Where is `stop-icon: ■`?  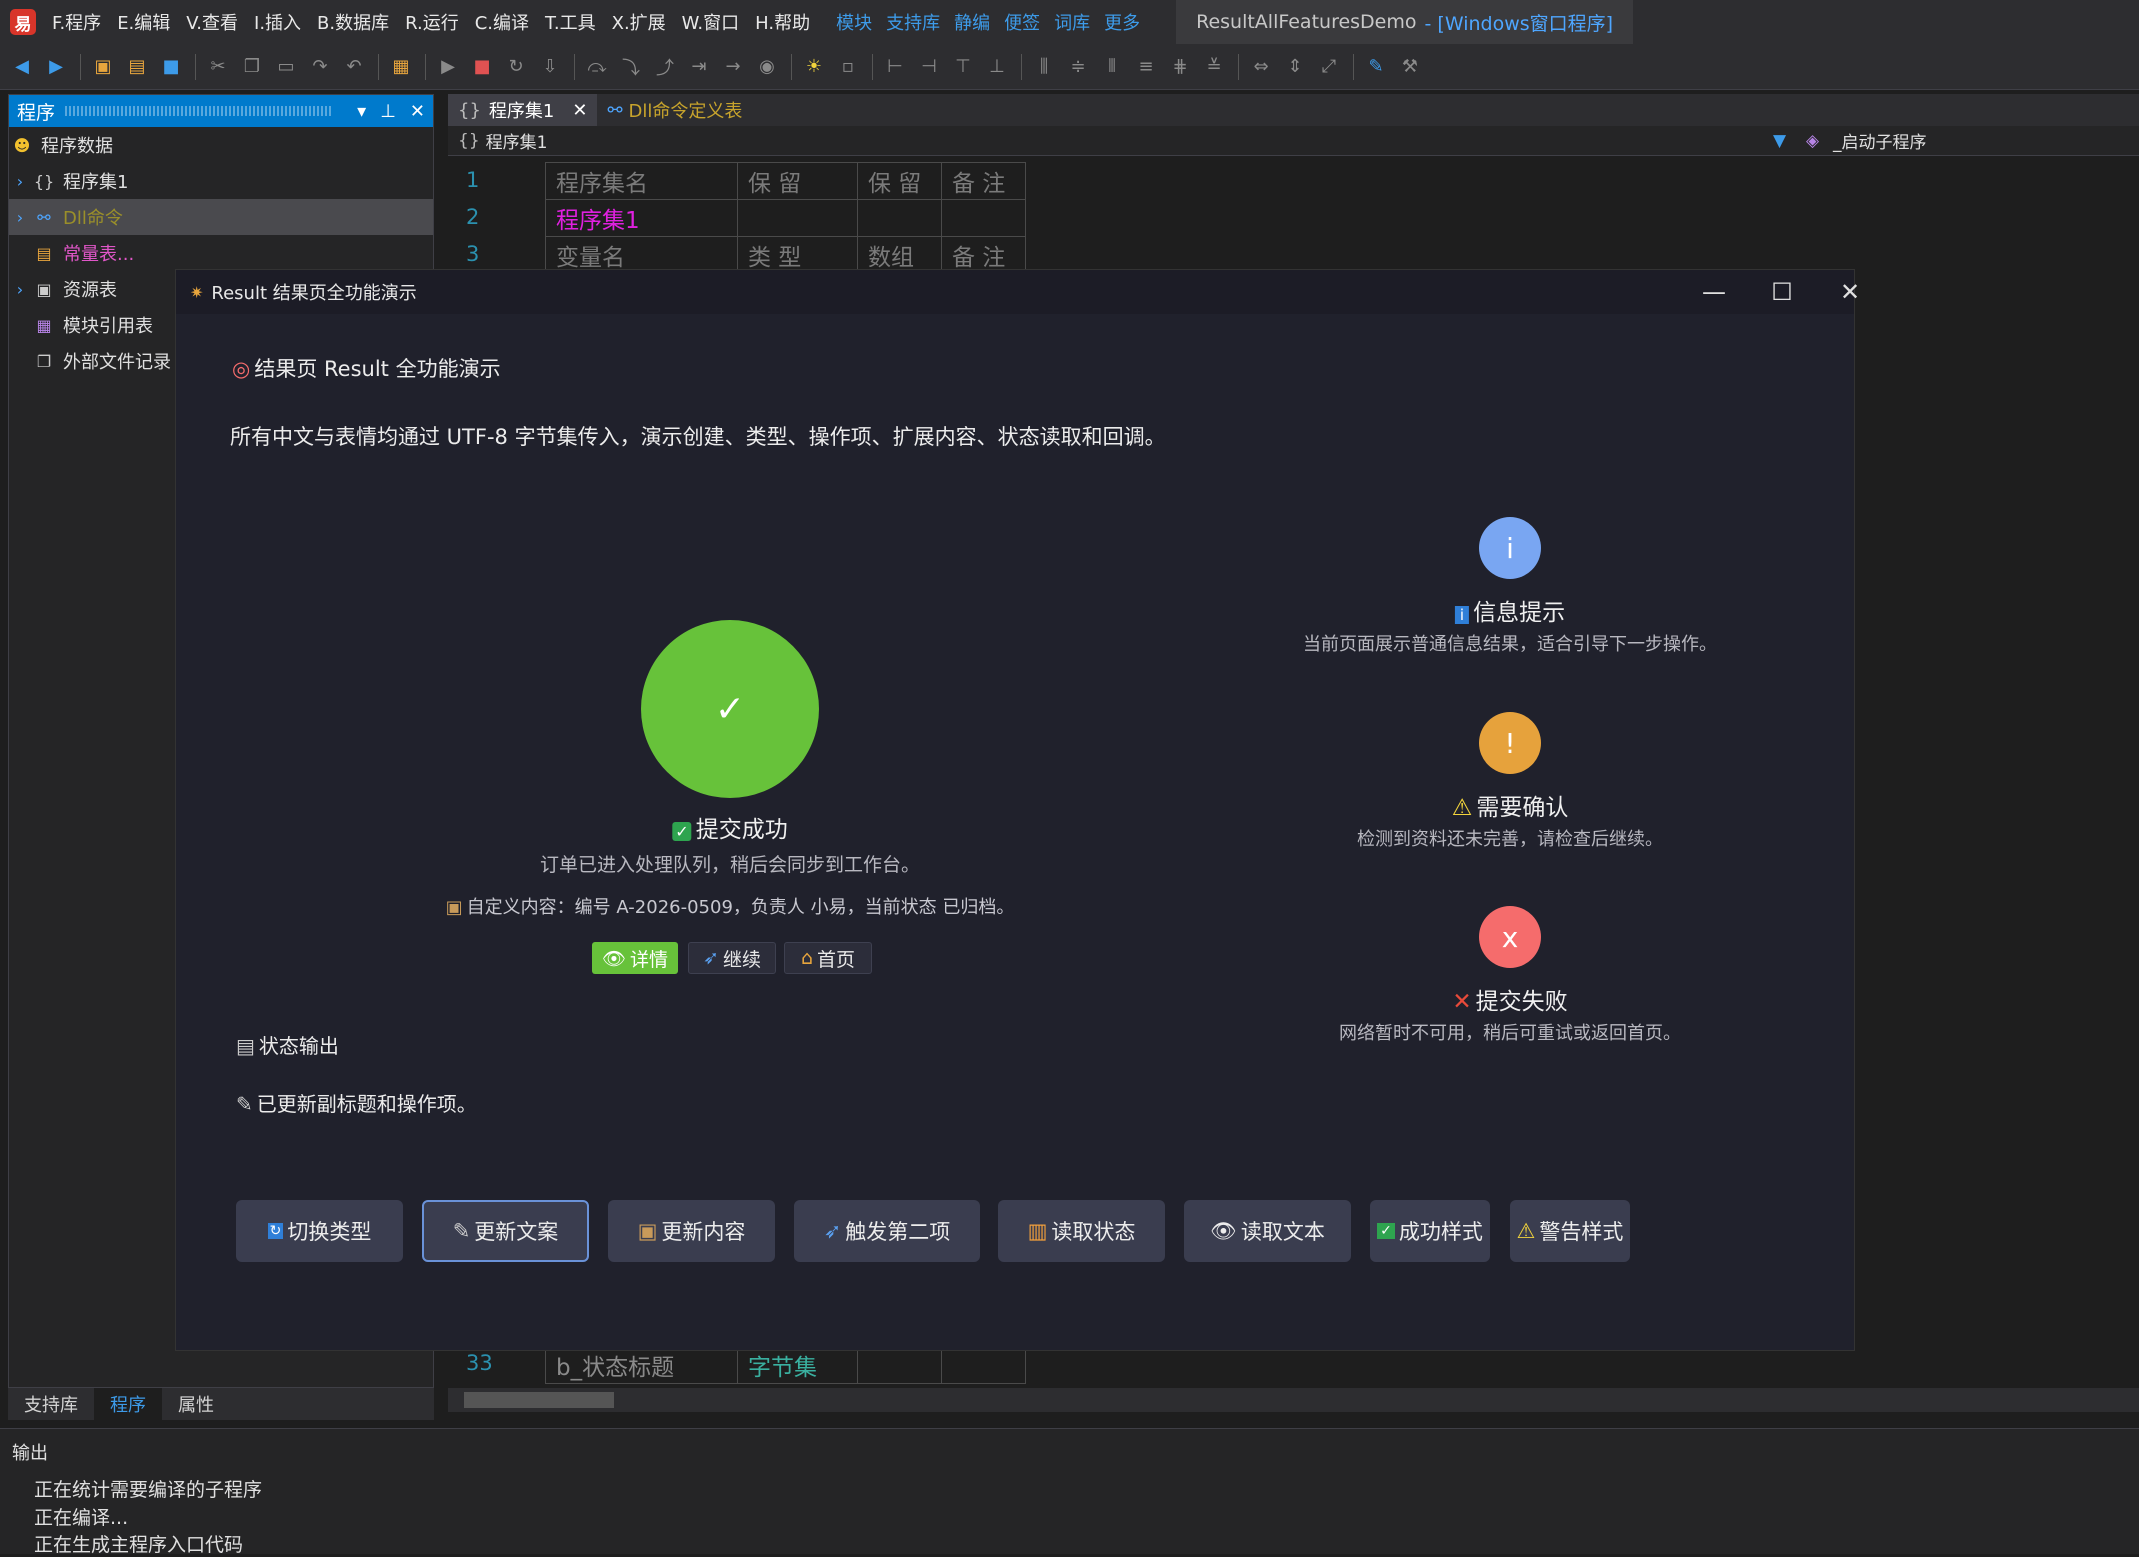 stop-icon: ■ is located at coordinates (482, 67).